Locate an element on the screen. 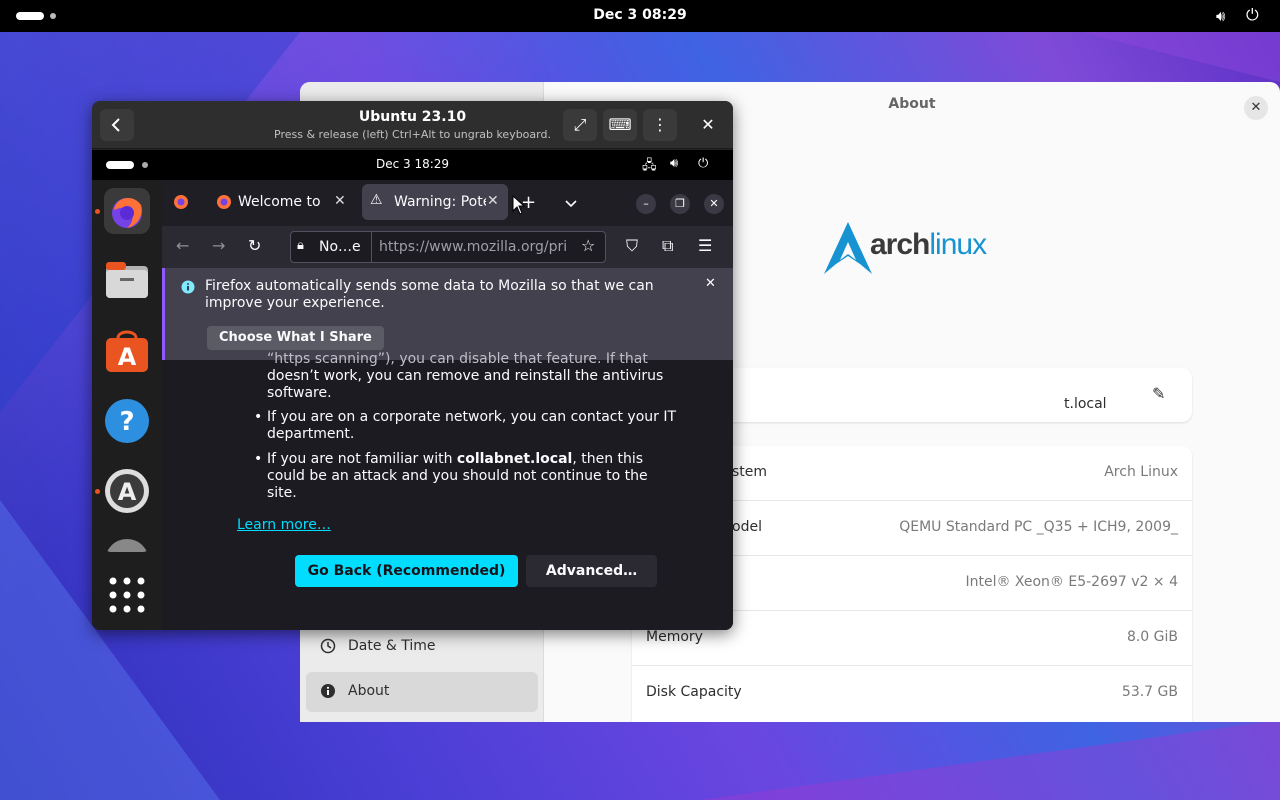 The image size is (1280, 800). close-notification-icon: ✕ is located at coordinates (710, 283).